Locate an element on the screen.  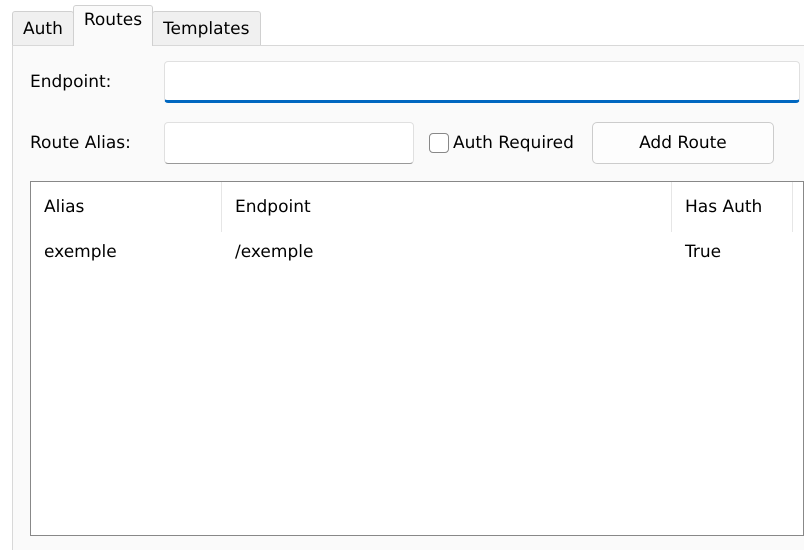
tab: Templates is located at coordinates (206, 28).